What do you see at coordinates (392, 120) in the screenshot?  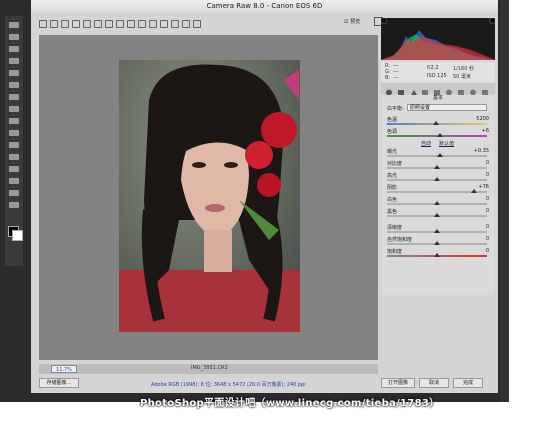 I see `slider-label: 色温` at bounding box center [392, 120].